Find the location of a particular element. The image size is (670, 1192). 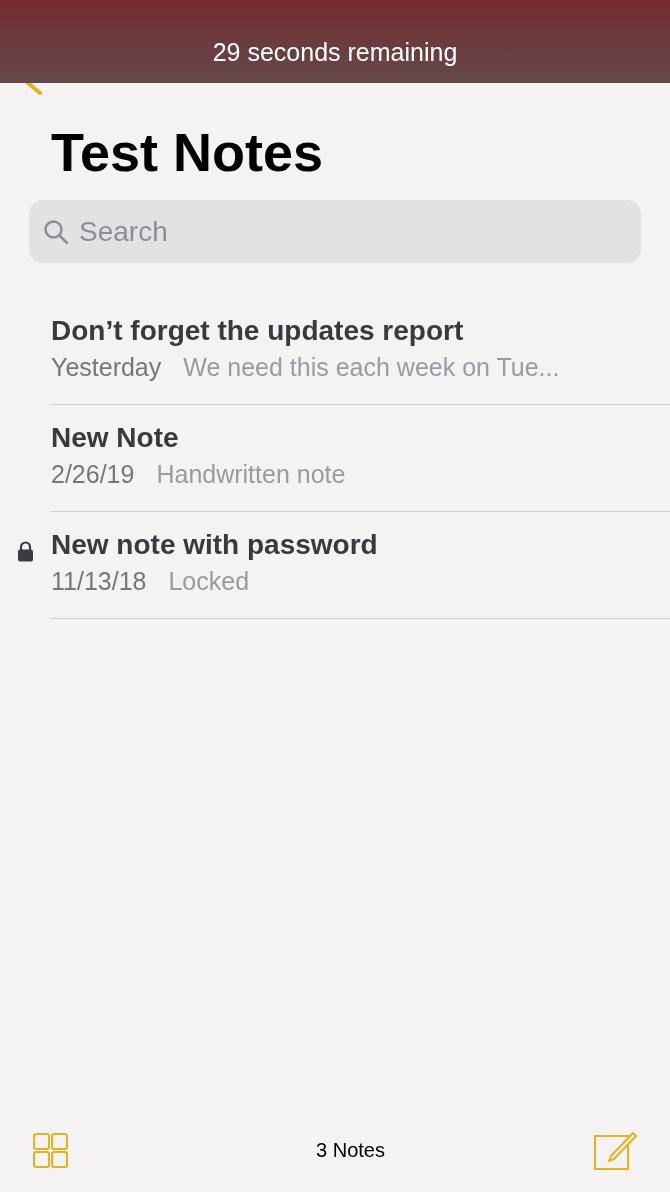

note-date: 11/13/18 is located at coordinates (99, 582).